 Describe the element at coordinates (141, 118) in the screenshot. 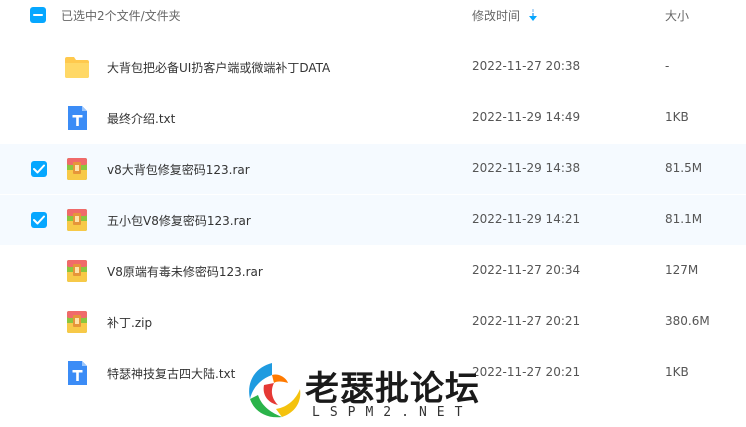

I see `file-name: 最终介绍.txt` at that location.